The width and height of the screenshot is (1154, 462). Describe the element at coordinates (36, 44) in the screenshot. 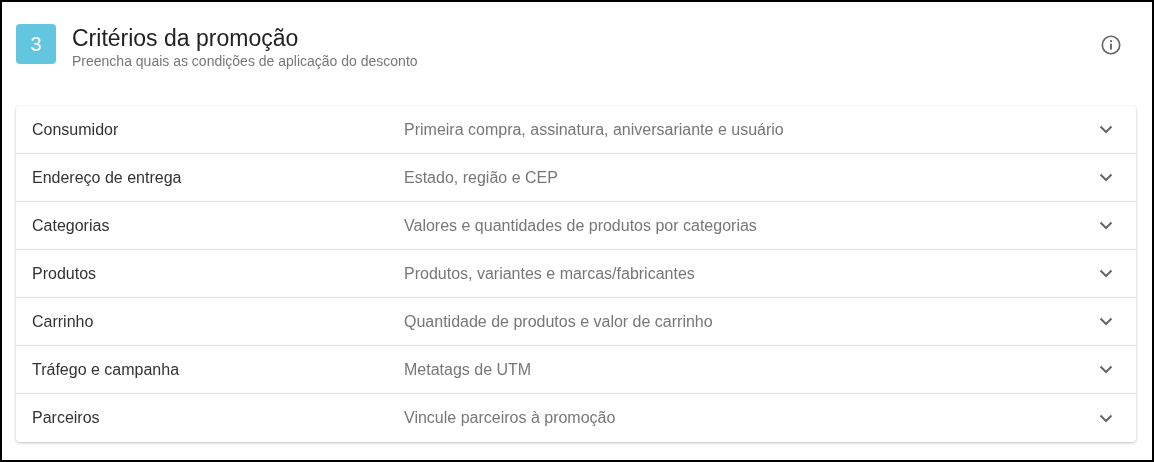

I see `step-badge: 3` at that location.